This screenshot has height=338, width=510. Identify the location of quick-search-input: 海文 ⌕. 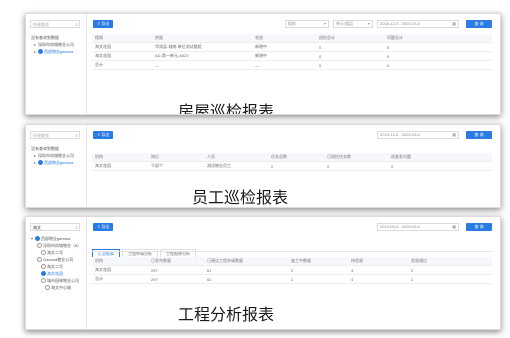
(55, 227).